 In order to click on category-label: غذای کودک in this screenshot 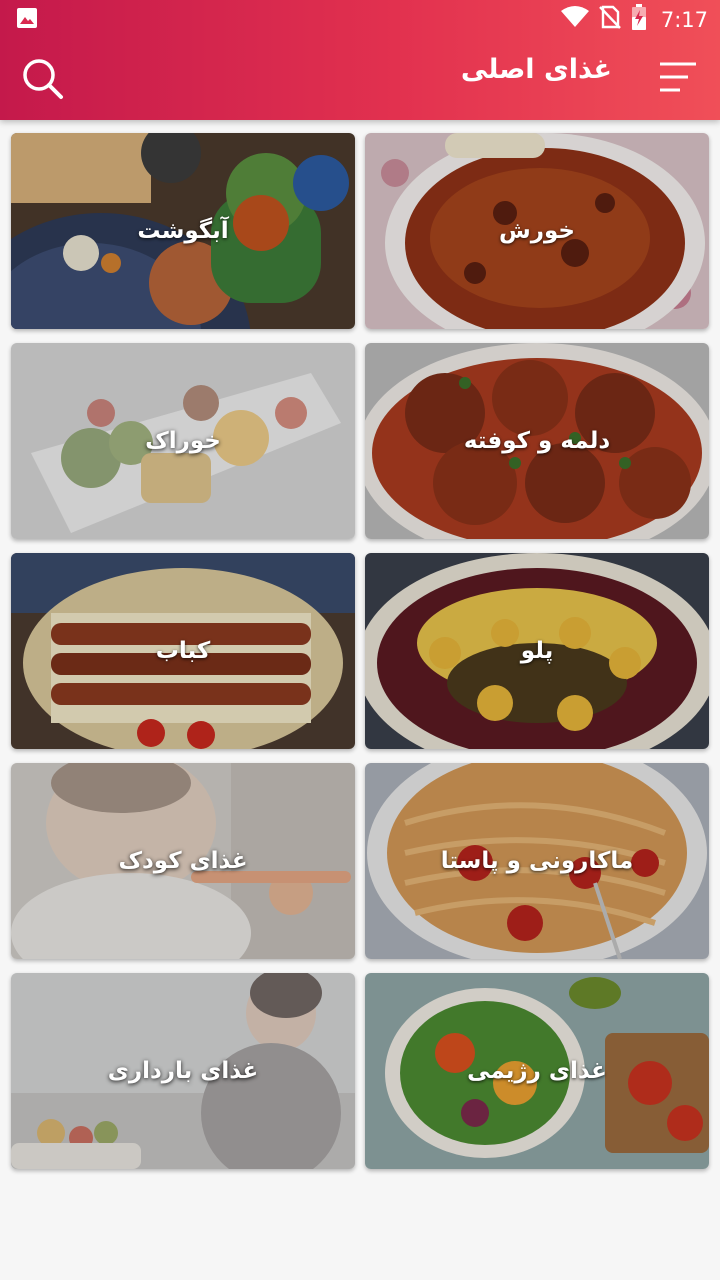, I will do `click(183, 861)`.